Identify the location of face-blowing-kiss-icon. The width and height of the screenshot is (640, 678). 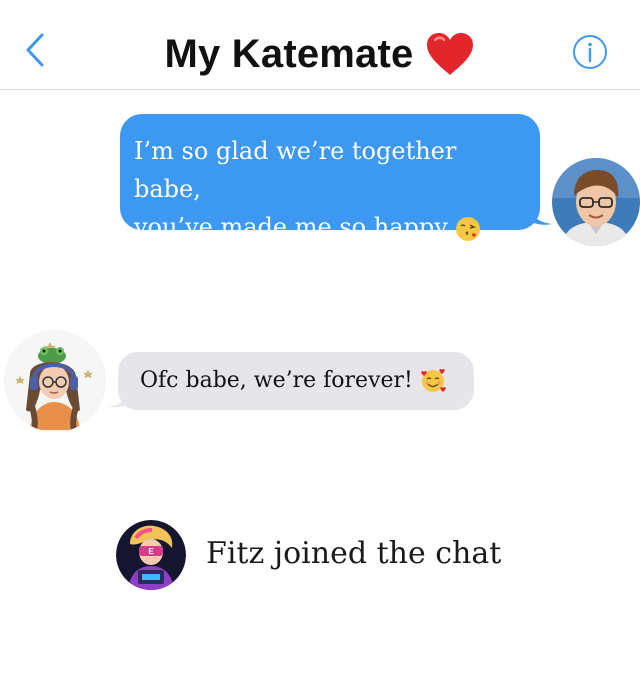
(468, 228).